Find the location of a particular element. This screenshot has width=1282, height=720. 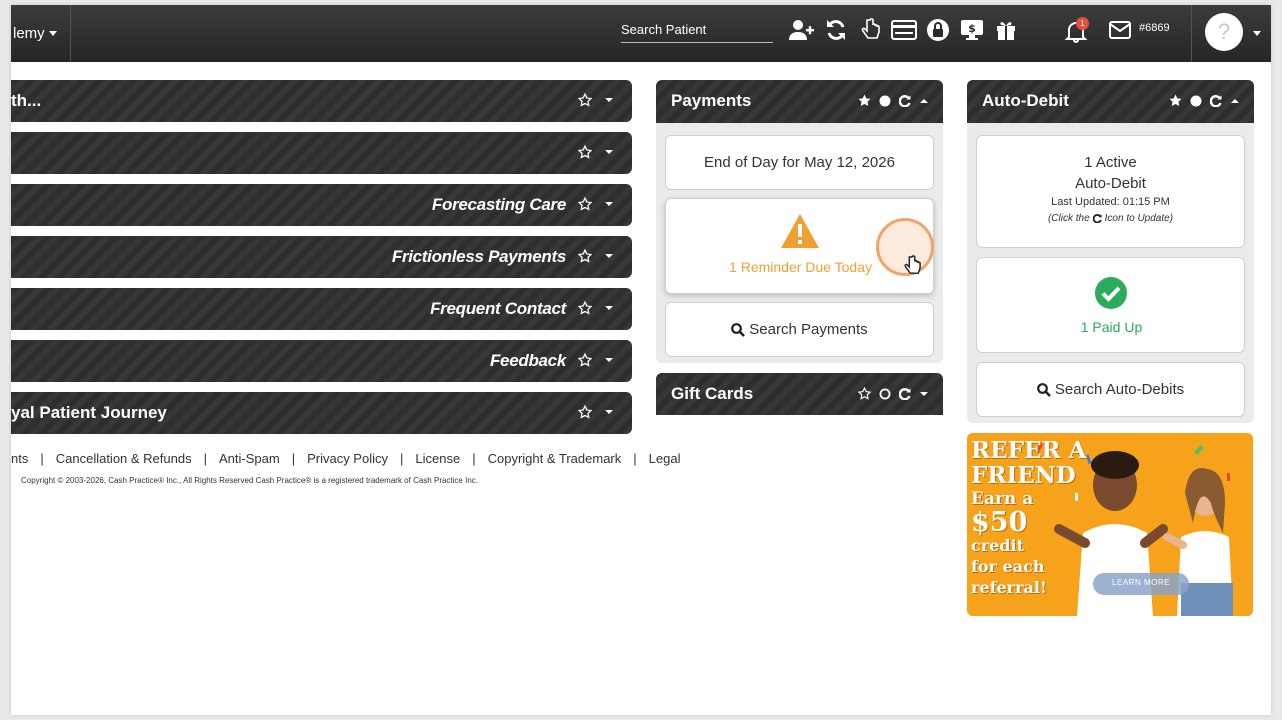

footer-link: Privacy Policy is located at coordinates (347, 458).